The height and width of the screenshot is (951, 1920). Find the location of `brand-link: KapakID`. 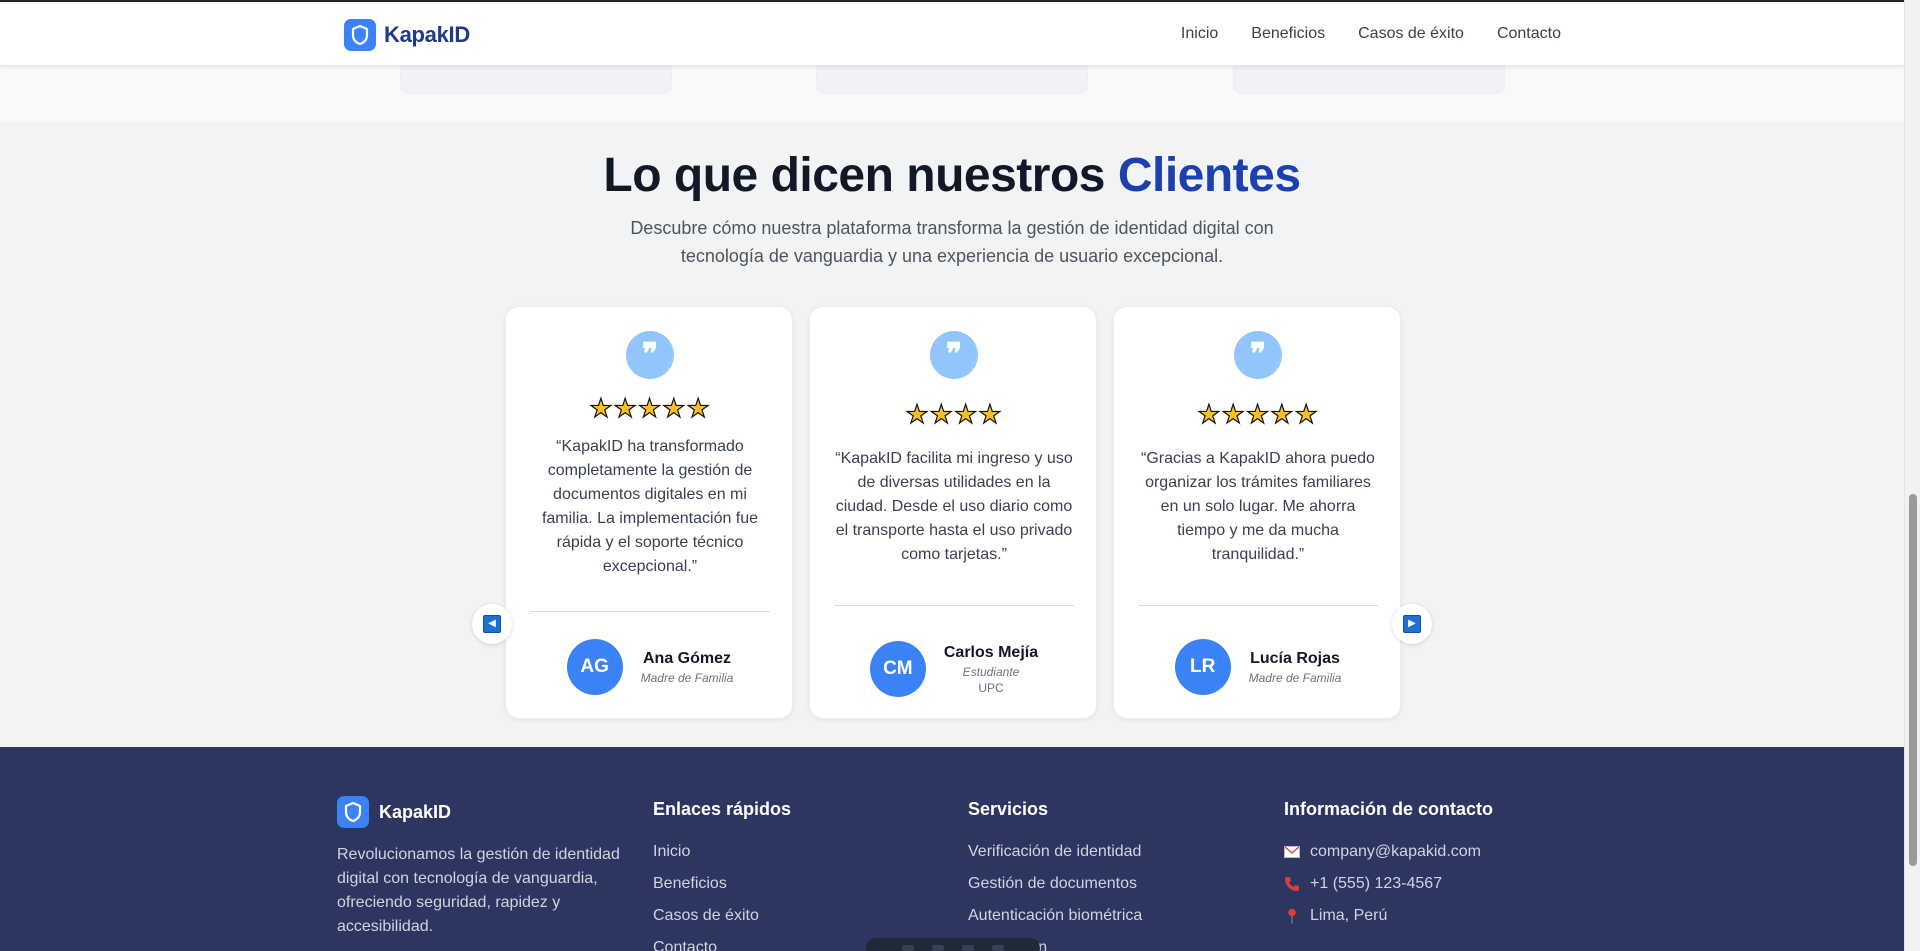

brand-link: KapakID is located at coordinates (407, 35).